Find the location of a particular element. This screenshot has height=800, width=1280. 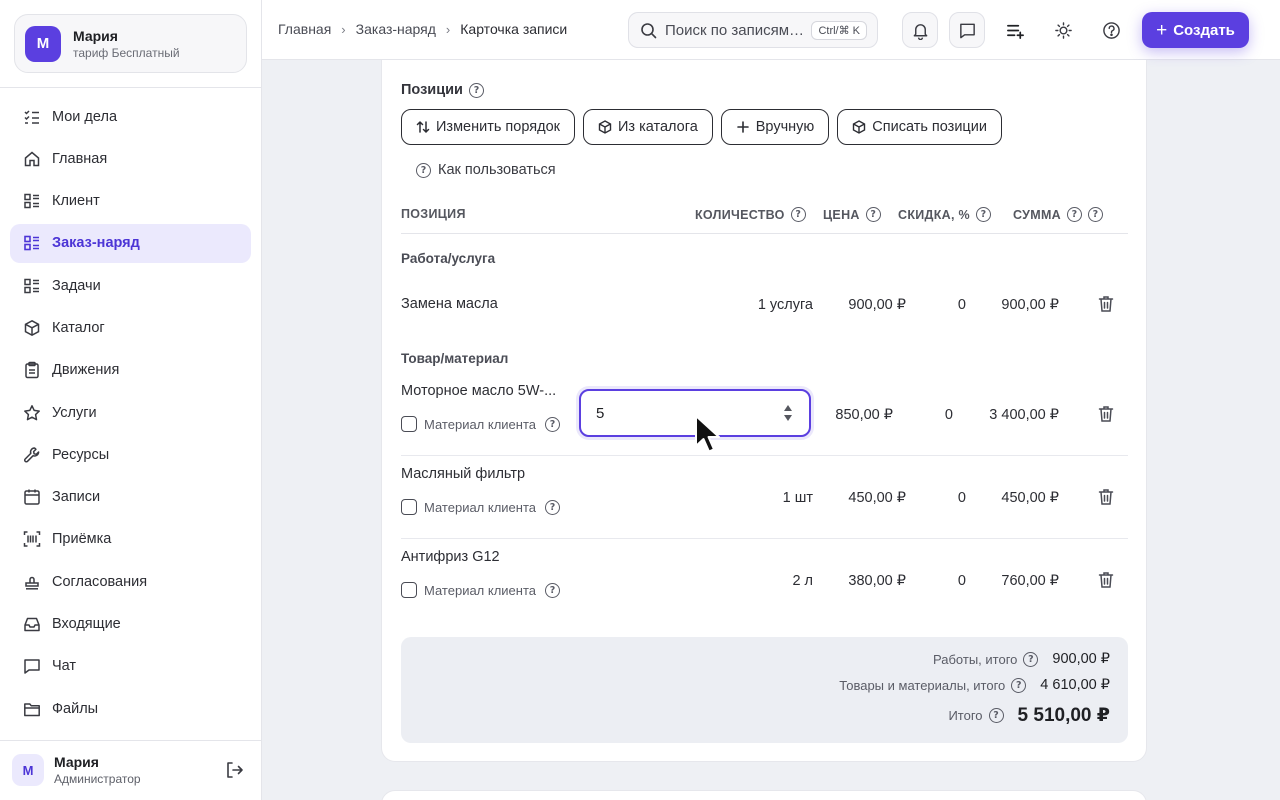

sidebar-item-label: Заказ-наряд is located at coordinates (96, 243).